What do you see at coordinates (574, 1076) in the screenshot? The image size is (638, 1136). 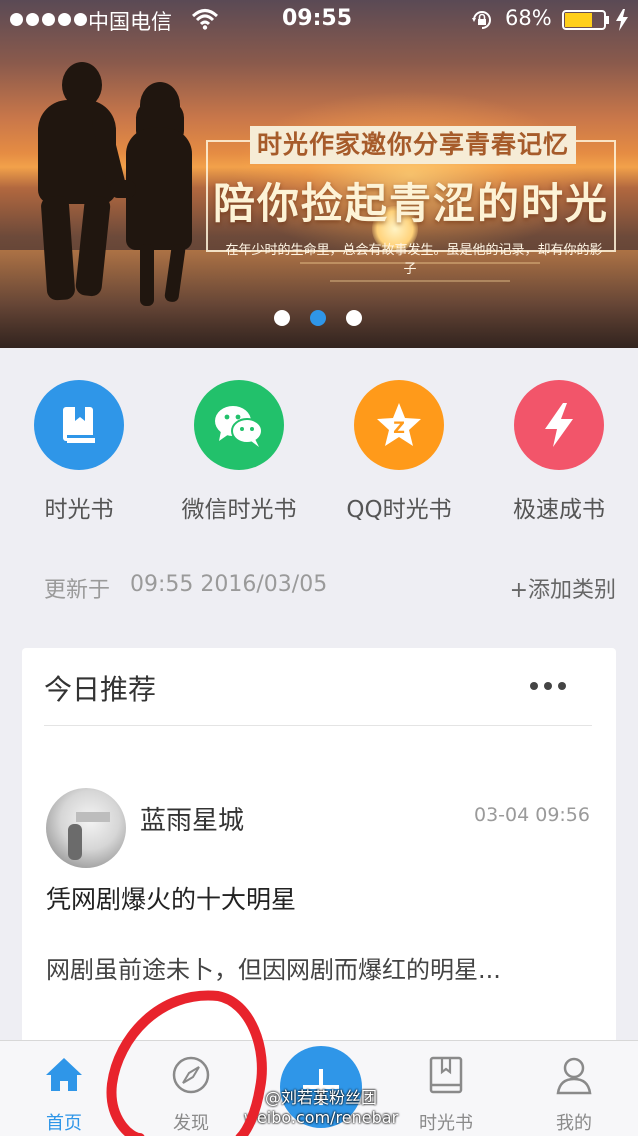 I see `user-icon` at bounding box center [574, 1076].